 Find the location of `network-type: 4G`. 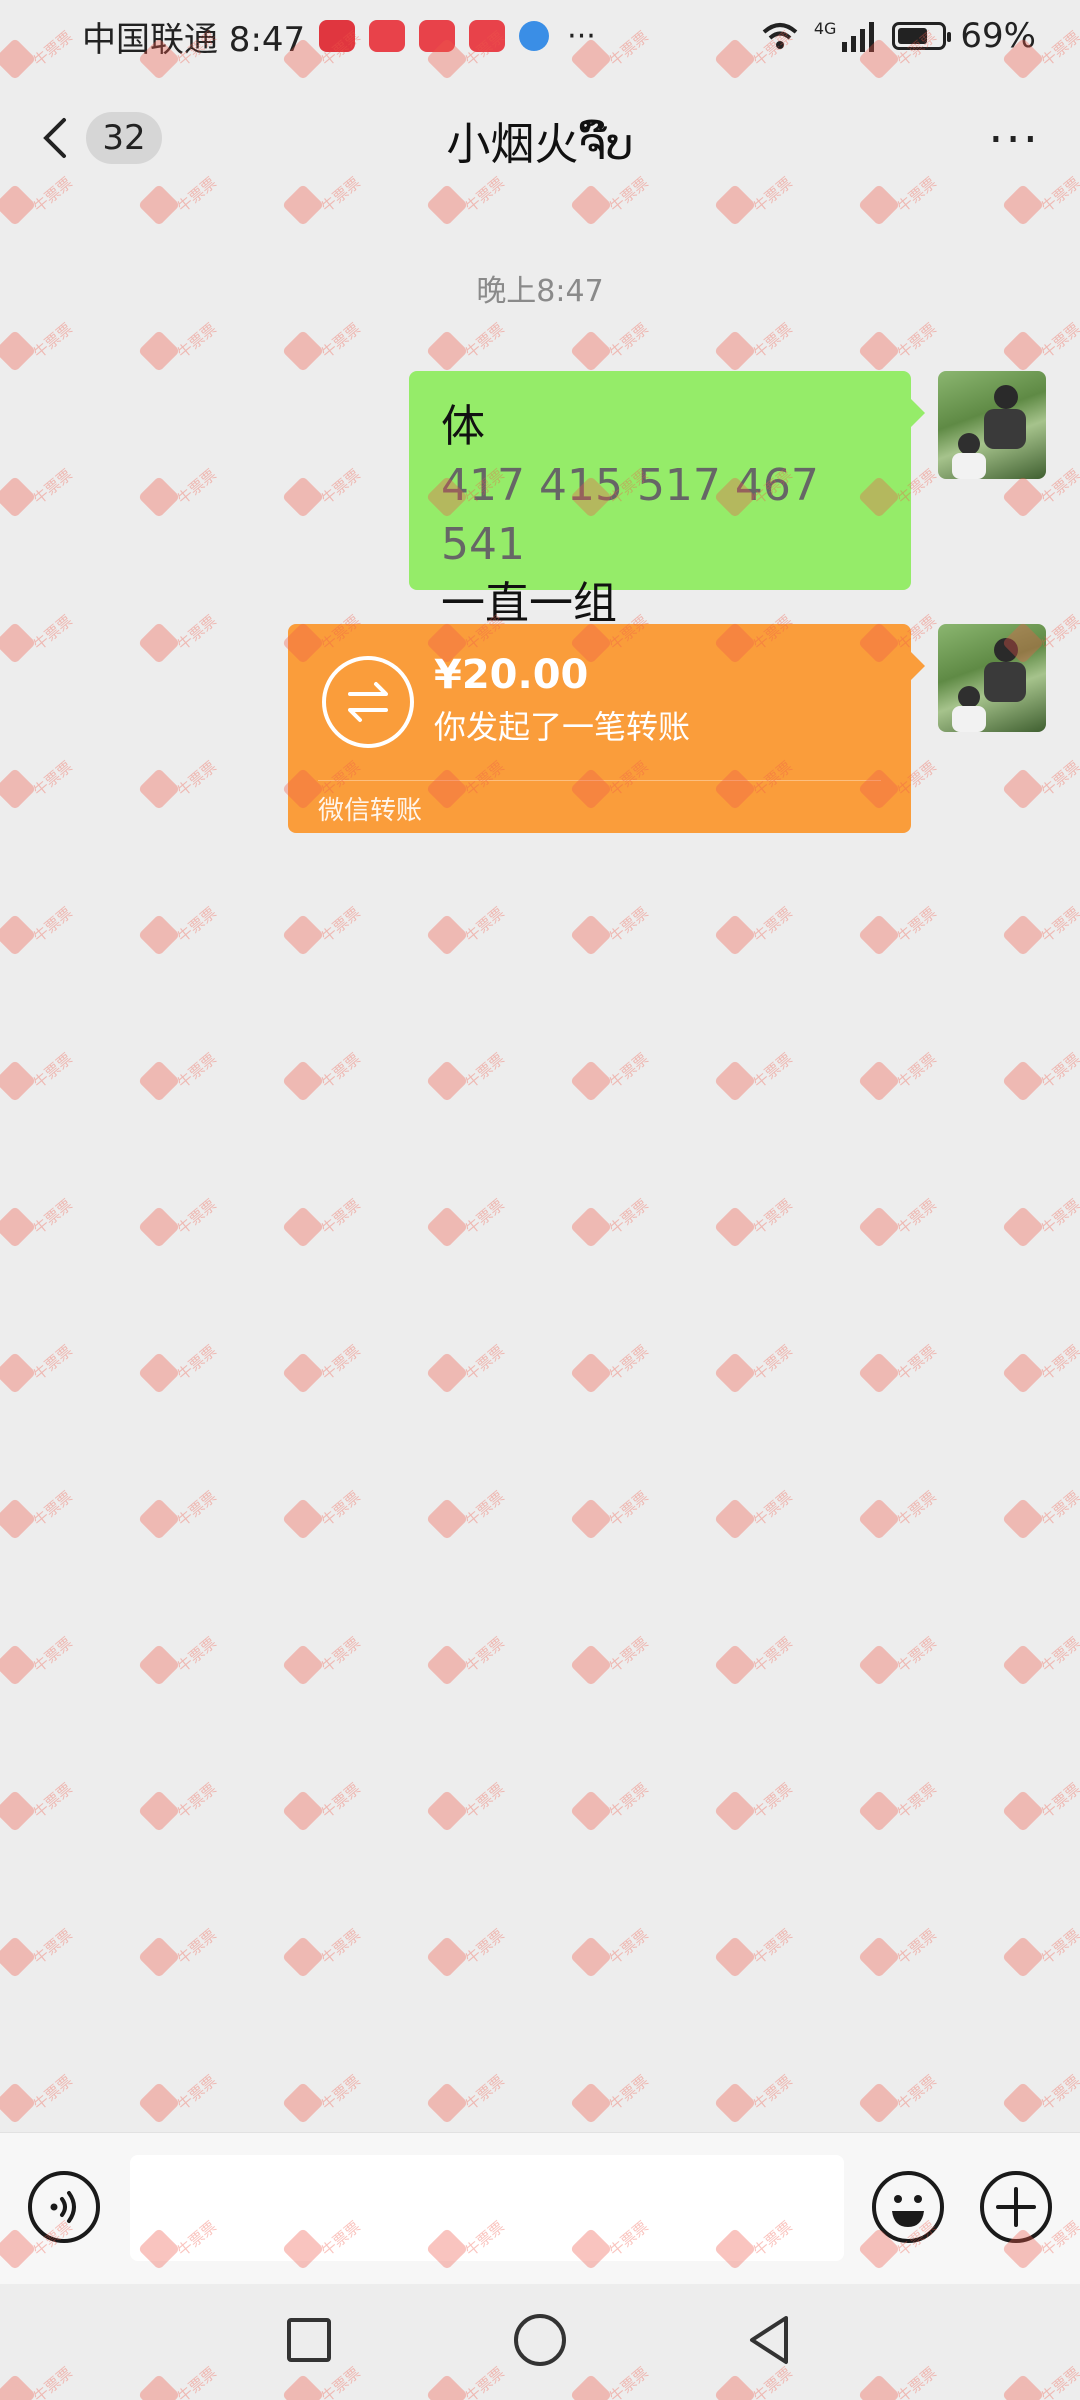

network-type: 4G is located at coordinates (825, 28).